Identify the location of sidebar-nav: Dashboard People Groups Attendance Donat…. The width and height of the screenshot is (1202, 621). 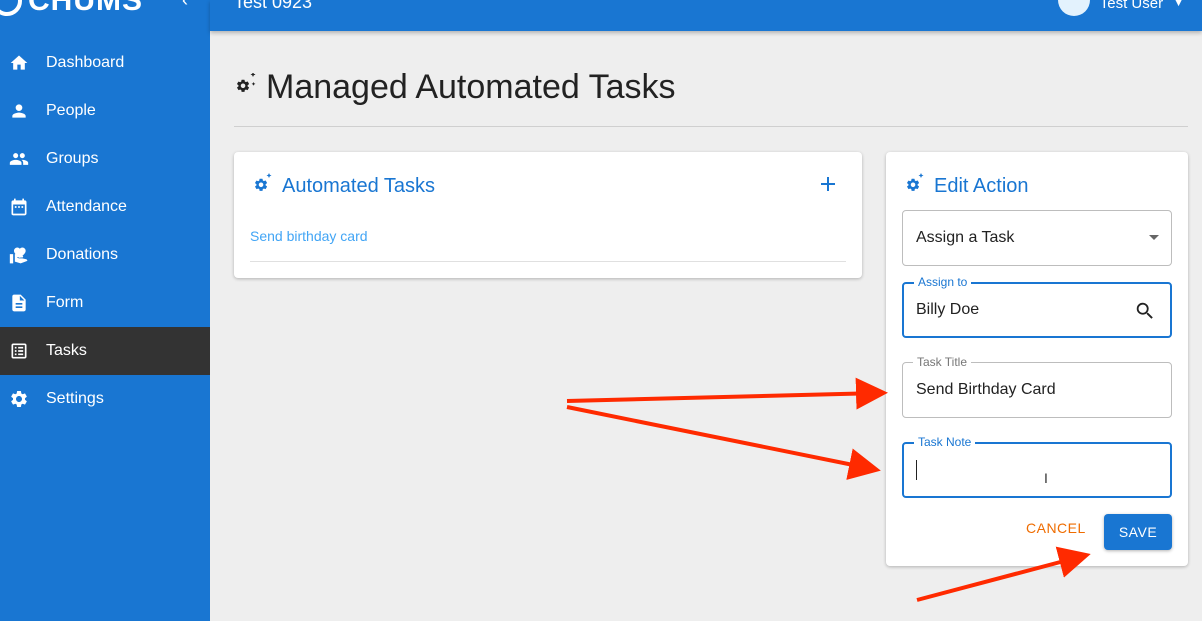
(105, 231).